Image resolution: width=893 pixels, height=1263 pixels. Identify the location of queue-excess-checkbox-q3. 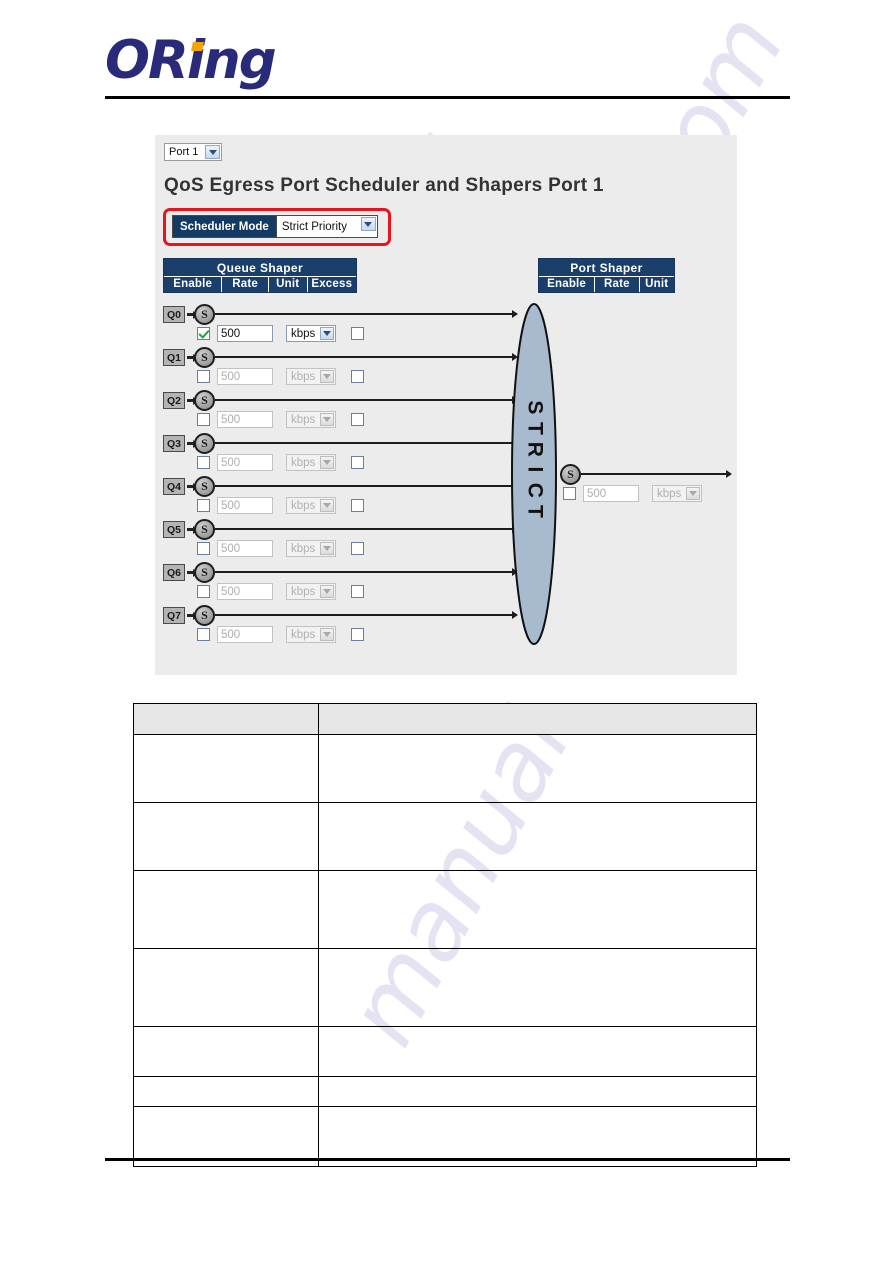
(357, 462).